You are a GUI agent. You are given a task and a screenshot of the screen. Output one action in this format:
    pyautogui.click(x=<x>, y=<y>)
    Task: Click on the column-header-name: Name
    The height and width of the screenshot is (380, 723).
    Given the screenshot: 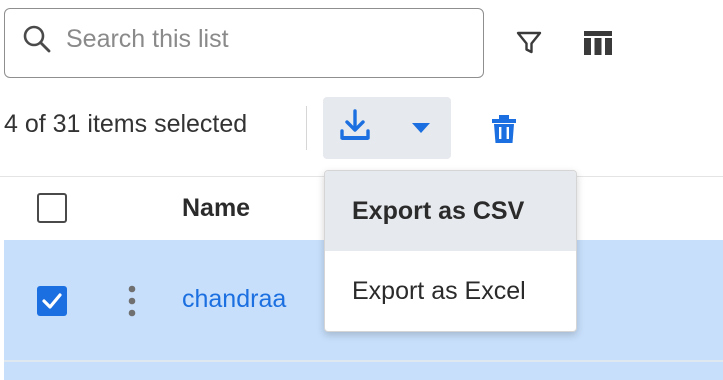 What is the action you would take?
    pyautogui.click(x=216, y=208)
    